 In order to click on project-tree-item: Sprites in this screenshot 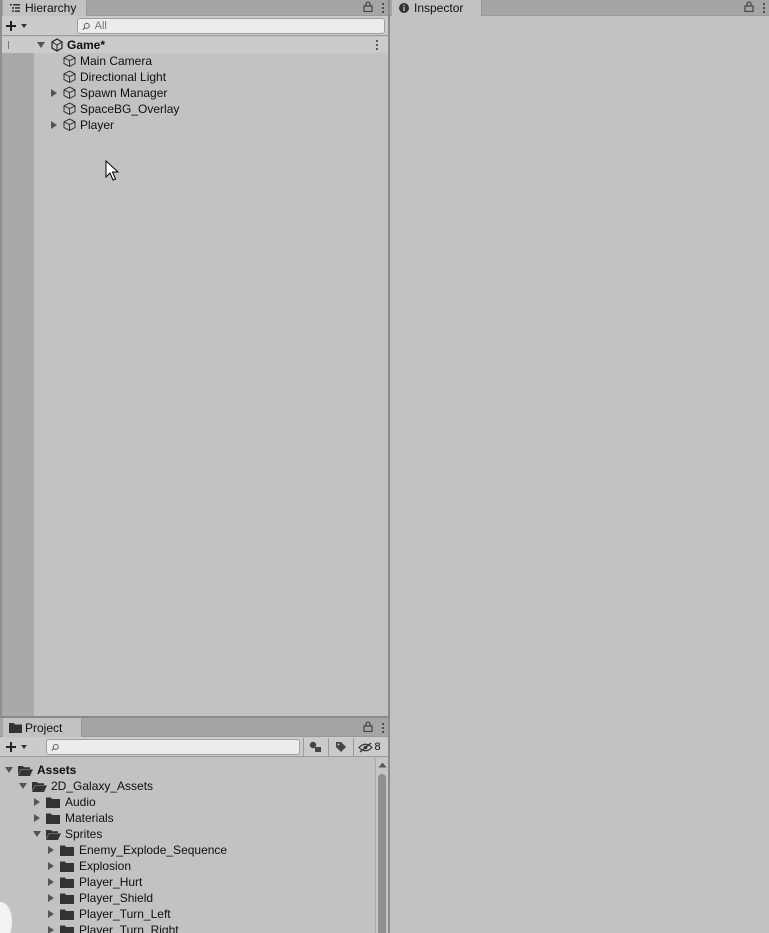, I will do `click(187, 834)`.